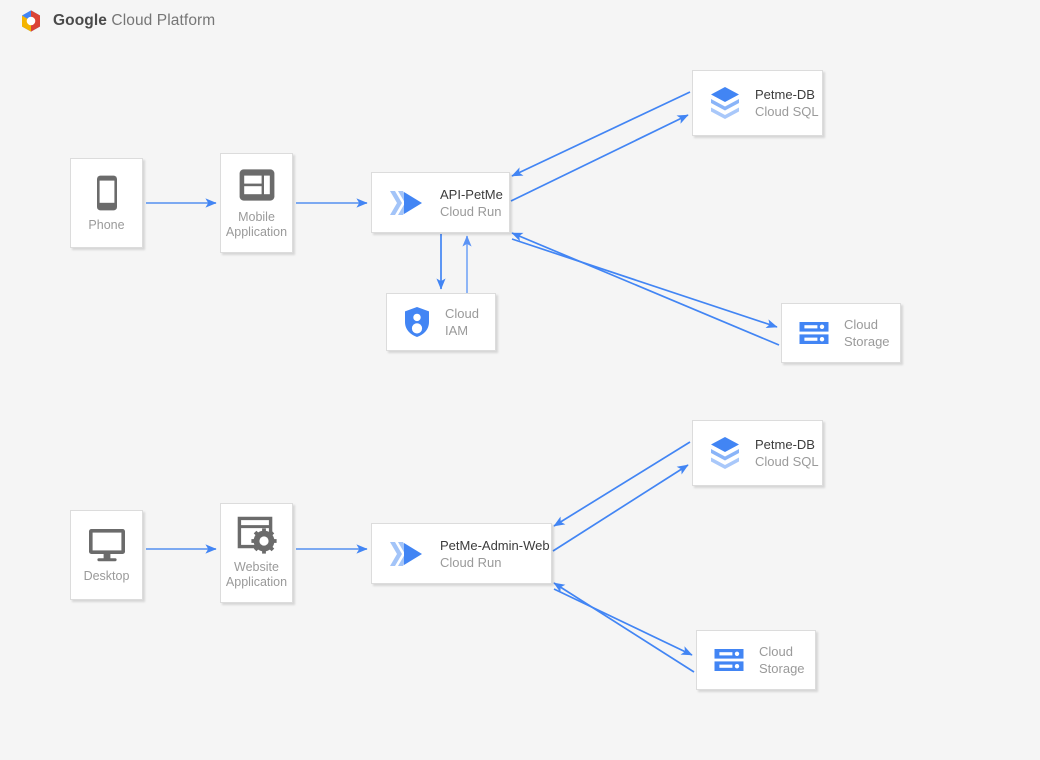 The height and width of the screenshot is (760, 1040). I want to click on node-cloud-iam: Cloud IAM, so click(441, 322).